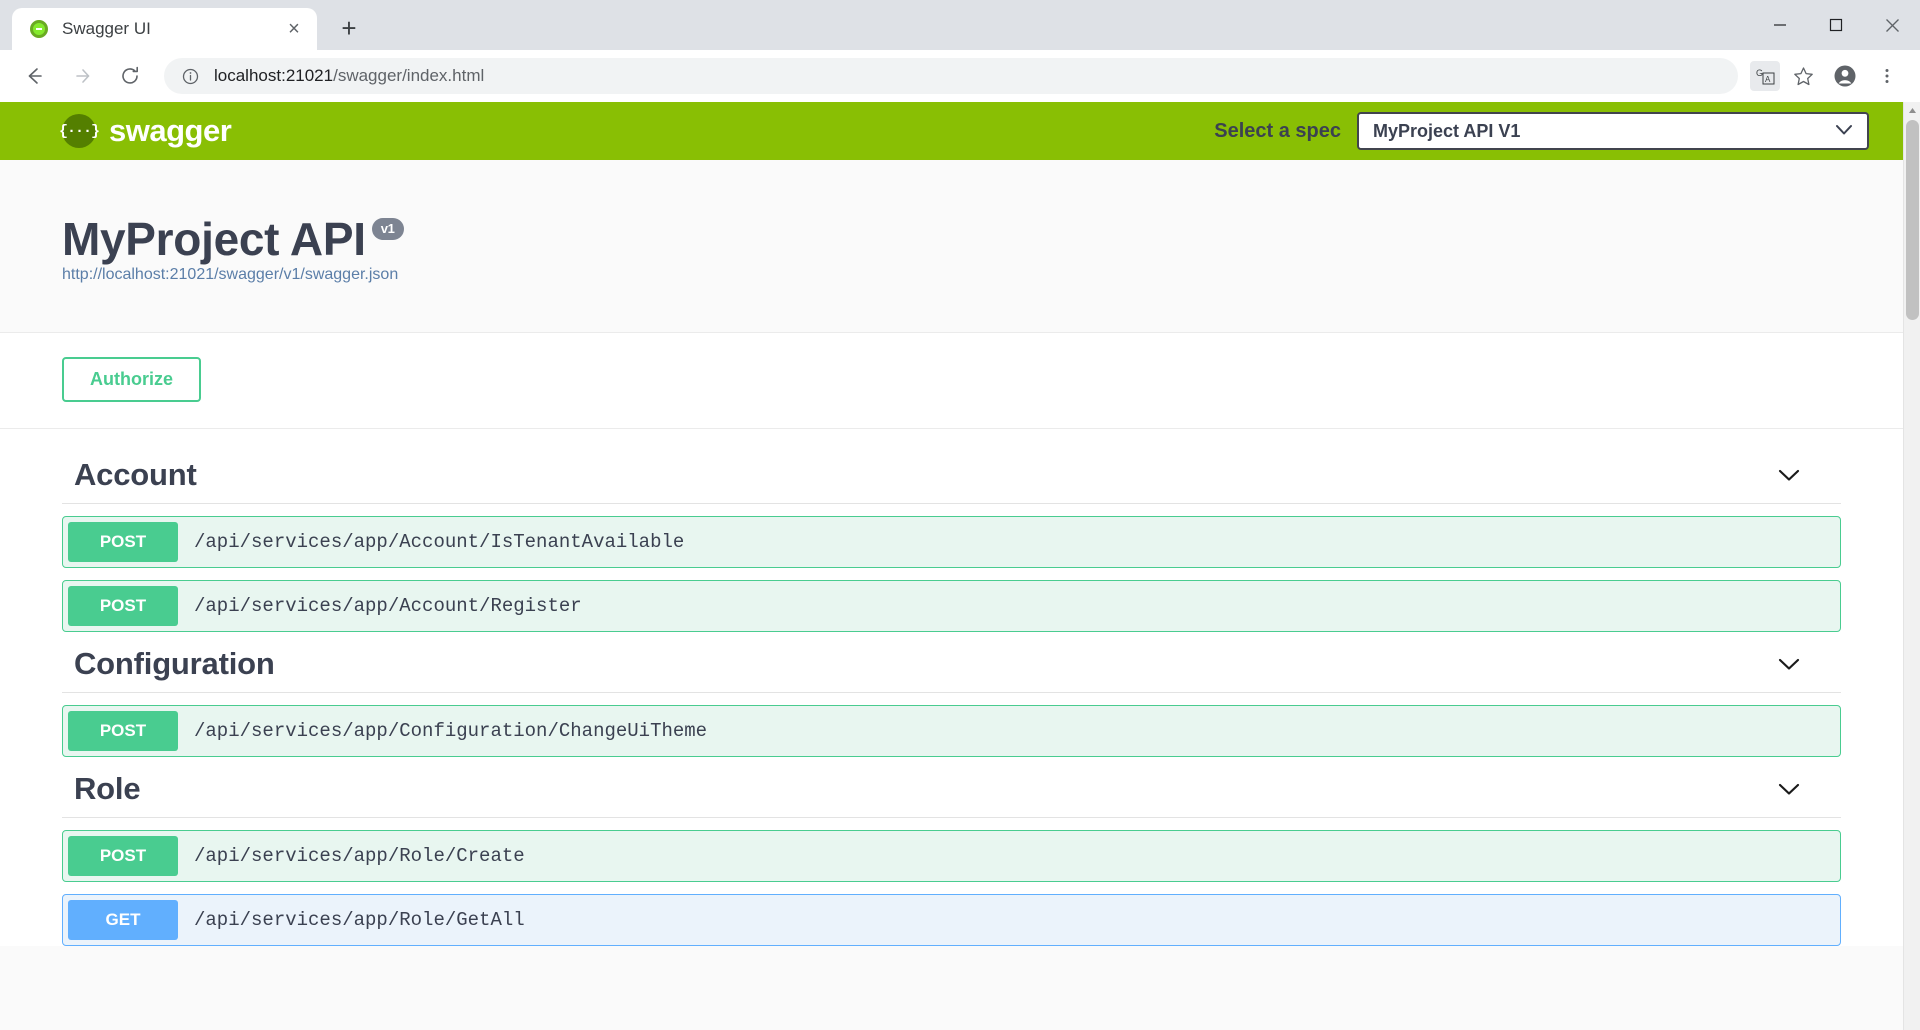 This screenshot has width=1920, height=1030. Describe the element at coordinates (1780, 25) in the screenshot. I see `minimize-icon` at that location.